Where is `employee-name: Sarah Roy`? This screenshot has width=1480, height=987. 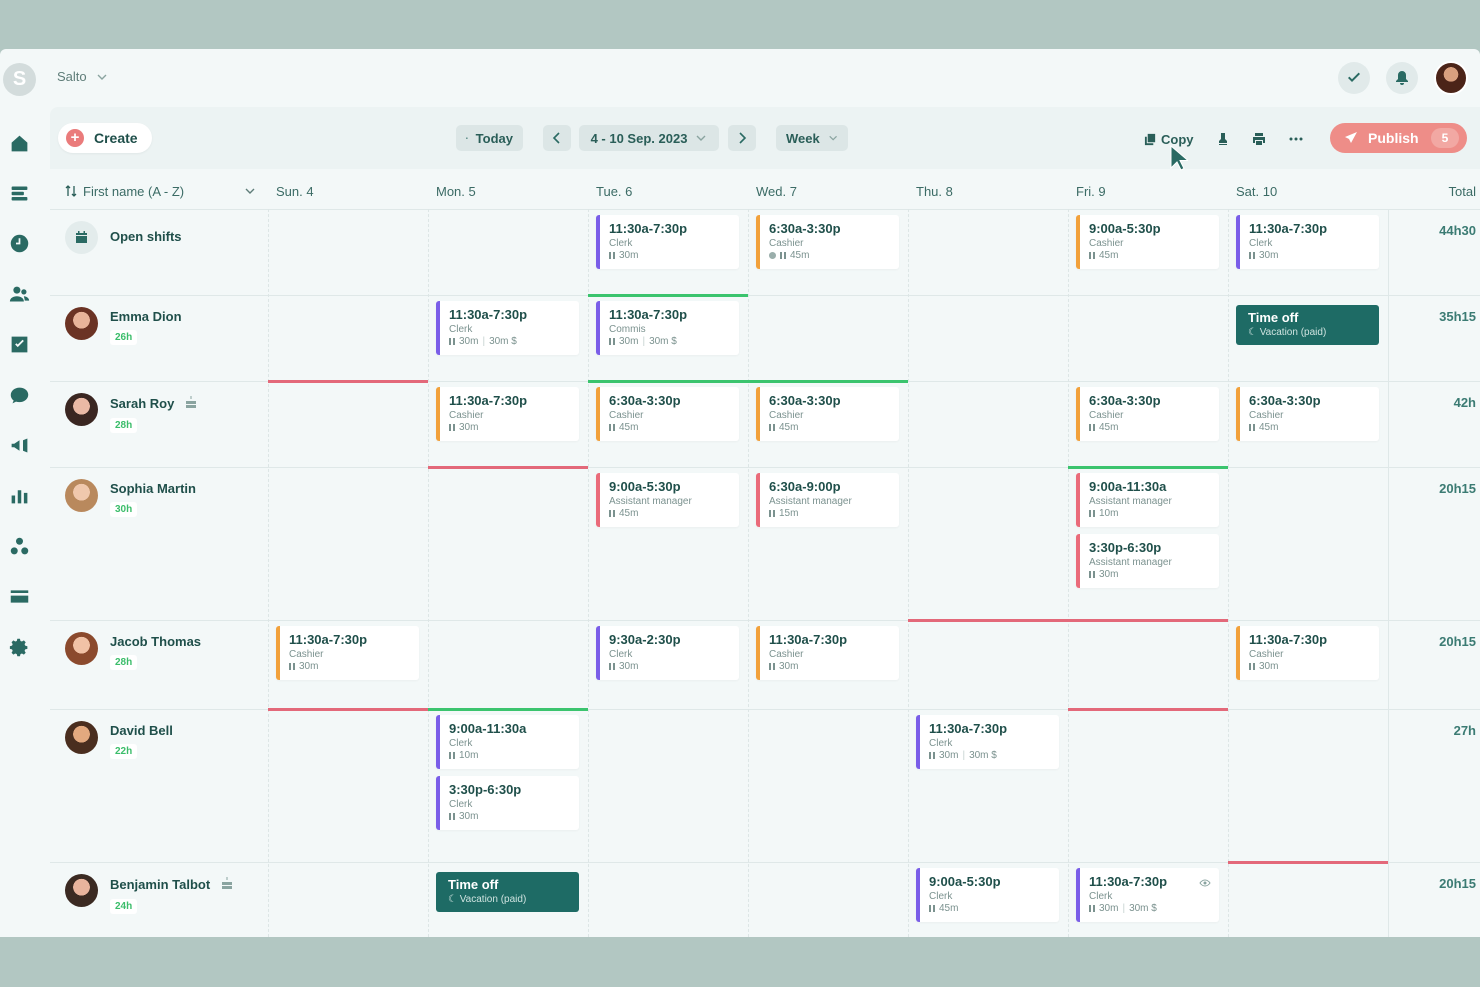 employee-name: Sarah Roy is located at coordinates (154, 403).